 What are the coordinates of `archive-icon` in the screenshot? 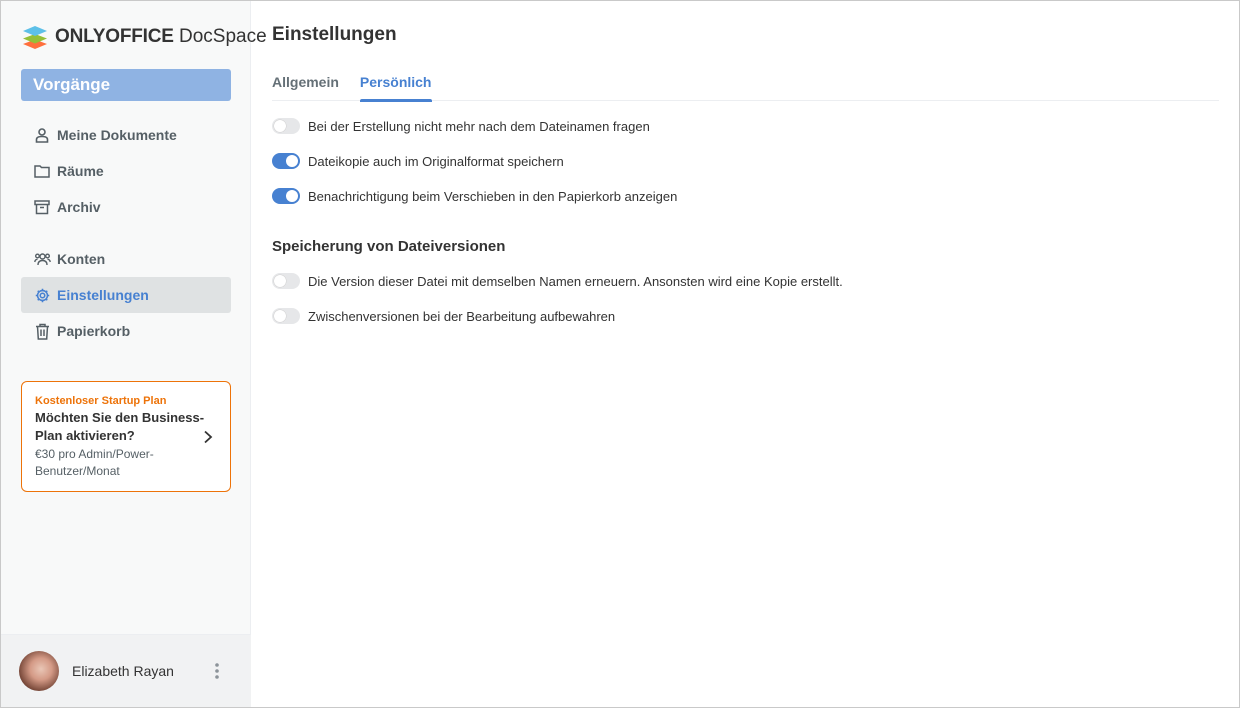 It's located at (42, 207).